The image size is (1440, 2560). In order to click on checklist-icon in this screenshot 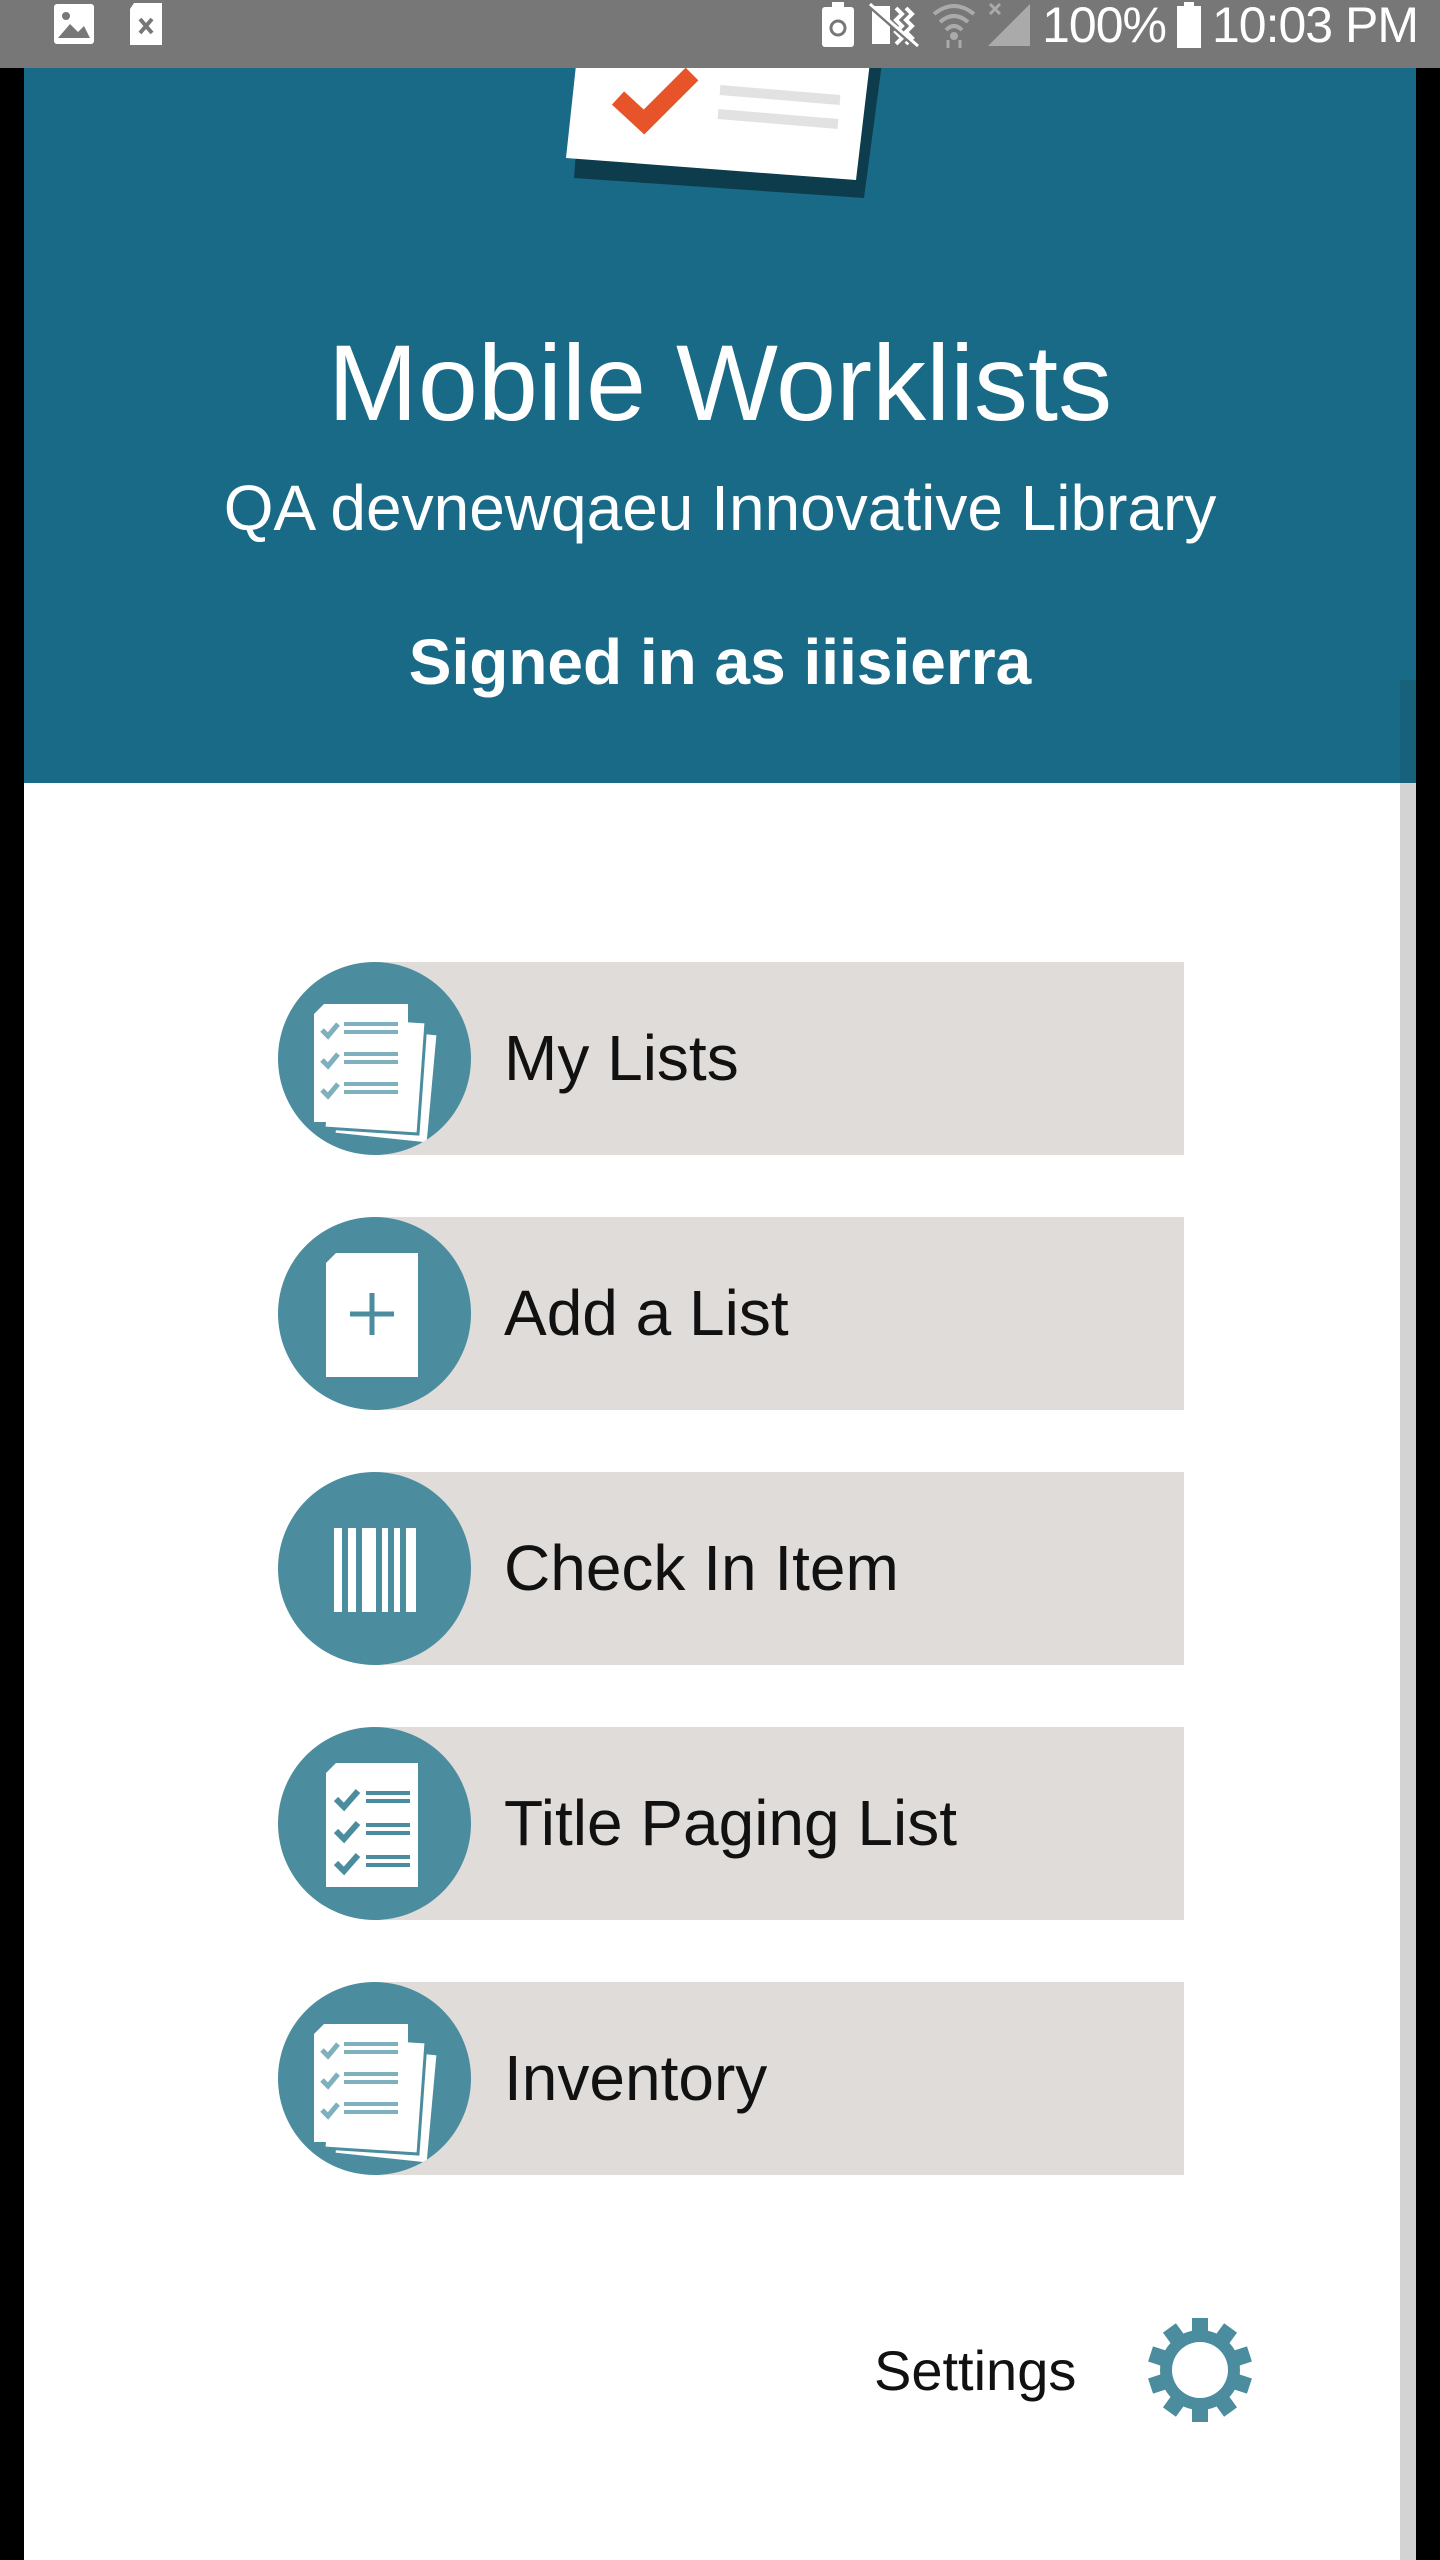, I will do `click(374, 1823)`.